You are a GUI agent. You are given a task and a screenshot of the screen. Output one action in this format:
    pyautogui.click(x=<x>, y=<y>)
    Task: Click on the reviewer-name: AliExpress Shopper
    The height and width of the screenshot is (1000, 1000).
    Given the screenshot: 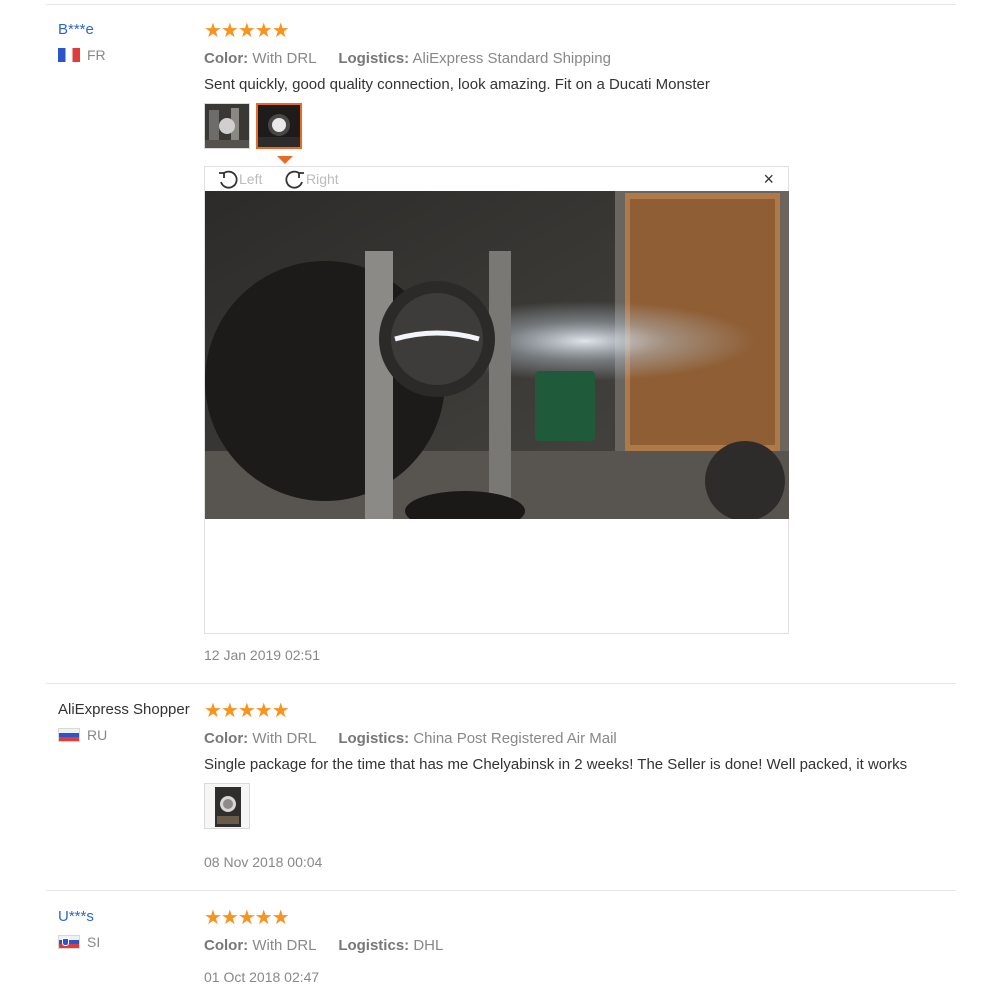 What is the action you would take?
    pyautogui.click(x=124, y=709)
    